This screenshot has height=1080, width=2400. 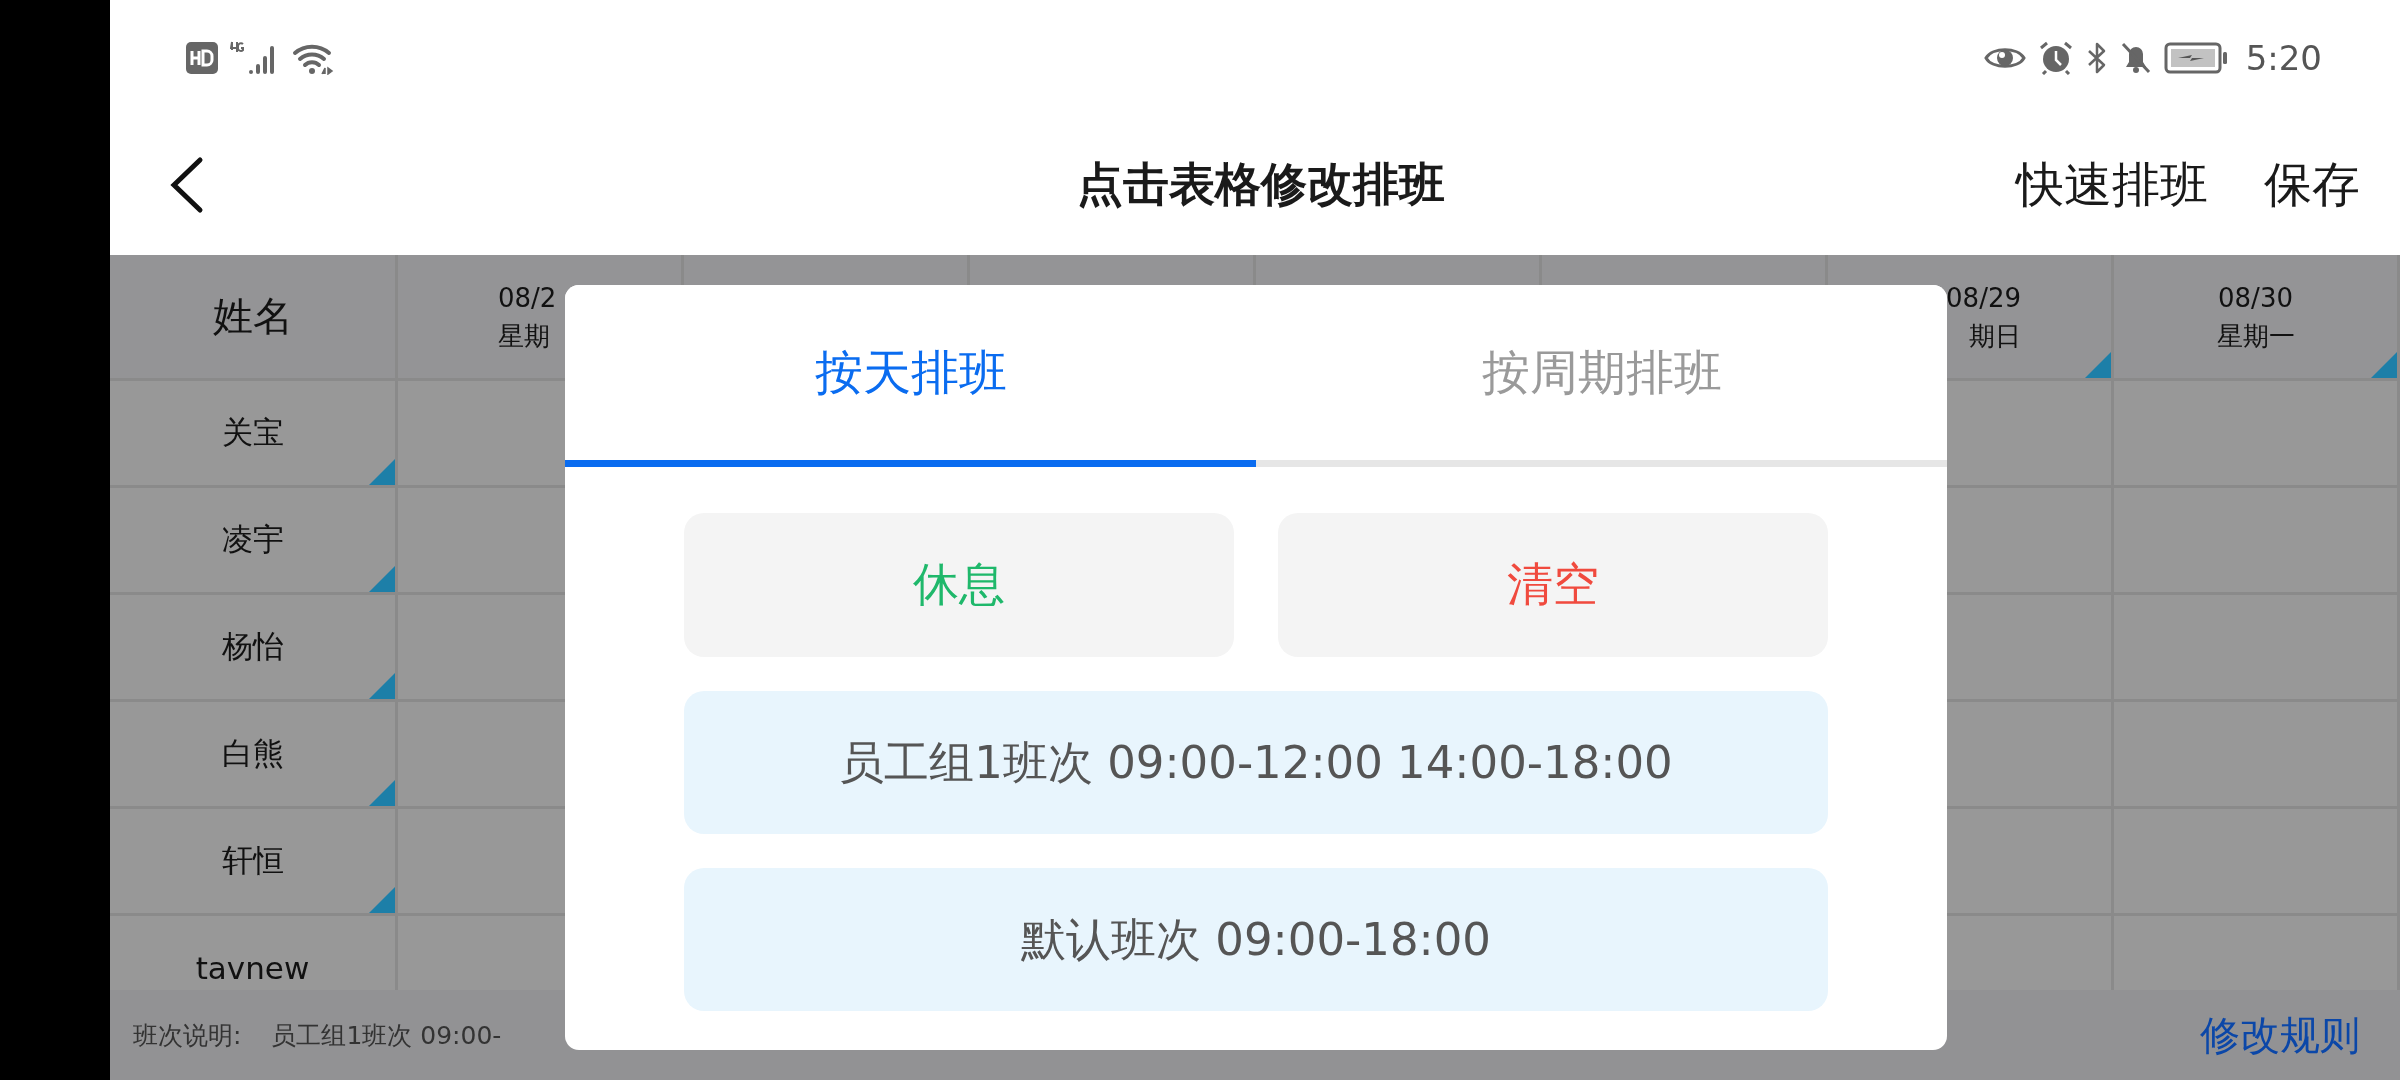 What do you see at coordinates (527, 298) in the screenshot?
I see `date-label: 08/2` at bounding box center [527, 298].